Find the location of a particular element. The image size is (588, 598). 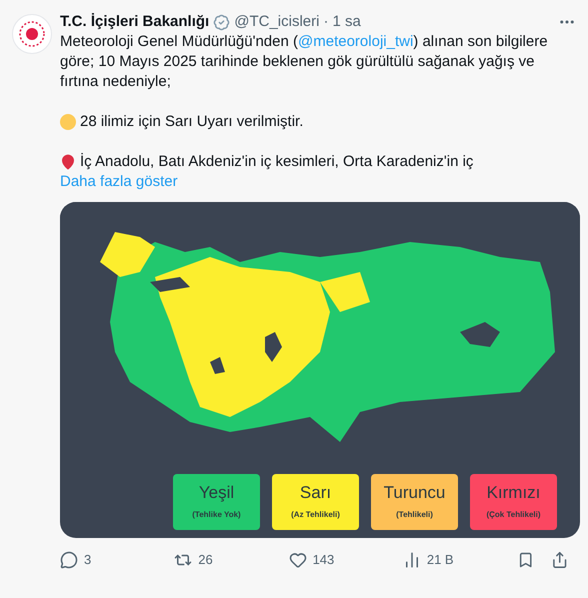

legend-label: Kırmızı is located at coordinates (513, 493).